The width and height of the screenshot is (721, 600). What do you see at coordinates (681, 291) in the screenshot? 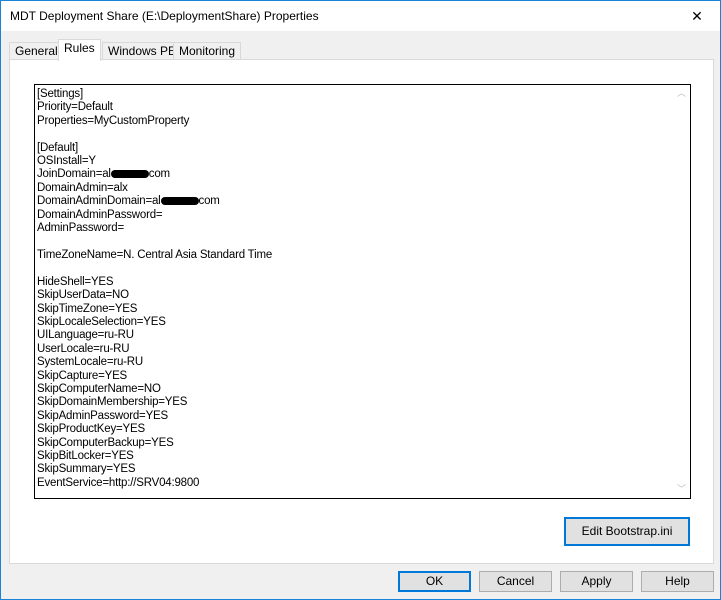
I see `scrollbar: ︿ ﹀` at bounding box center [681, 291].